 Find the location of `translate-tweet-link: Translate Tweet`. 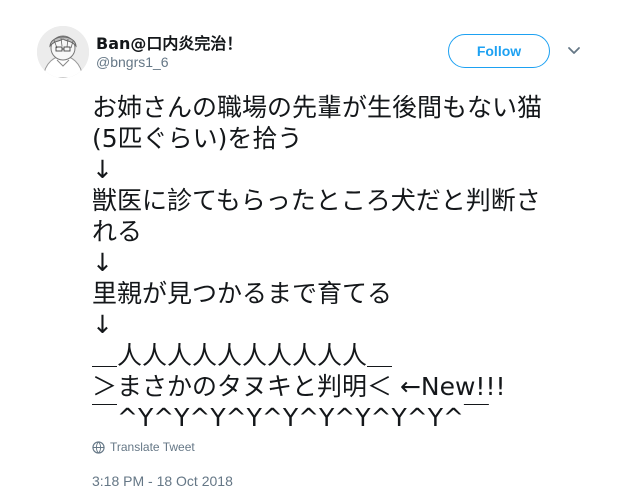

translate-tweet-link: Translate Tweet is located at coordinates (143, 447).